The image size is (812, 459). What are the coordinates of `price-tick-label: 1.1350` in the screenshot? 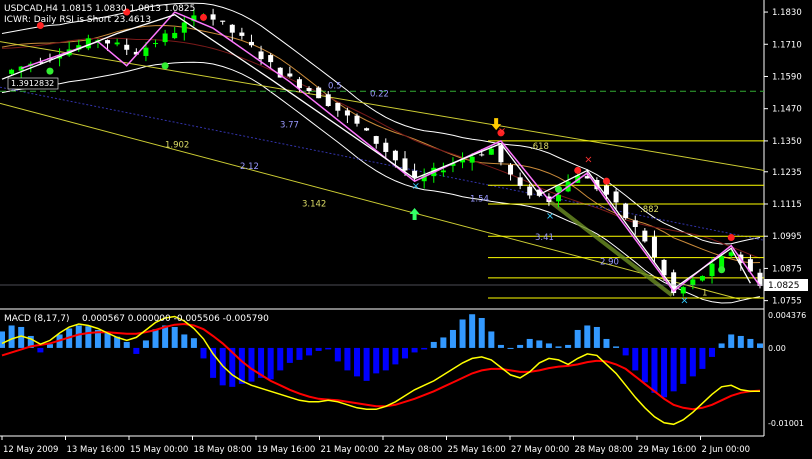 It's located at (787, 142).